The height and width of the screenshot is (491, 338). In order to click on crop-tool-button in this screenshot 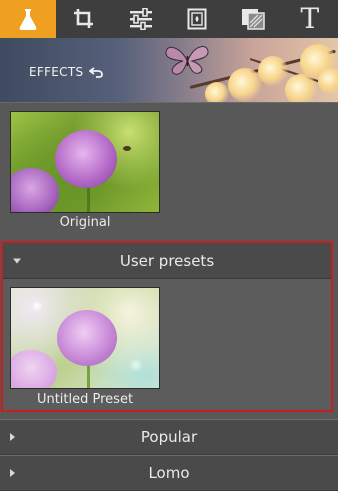, I will do `click(84, 19)`.